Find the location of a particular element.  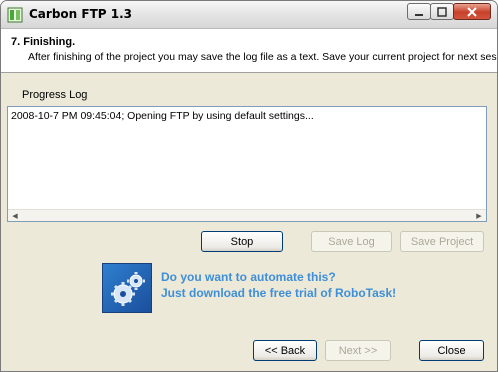

close-icon is located at coordinates (472, 11).